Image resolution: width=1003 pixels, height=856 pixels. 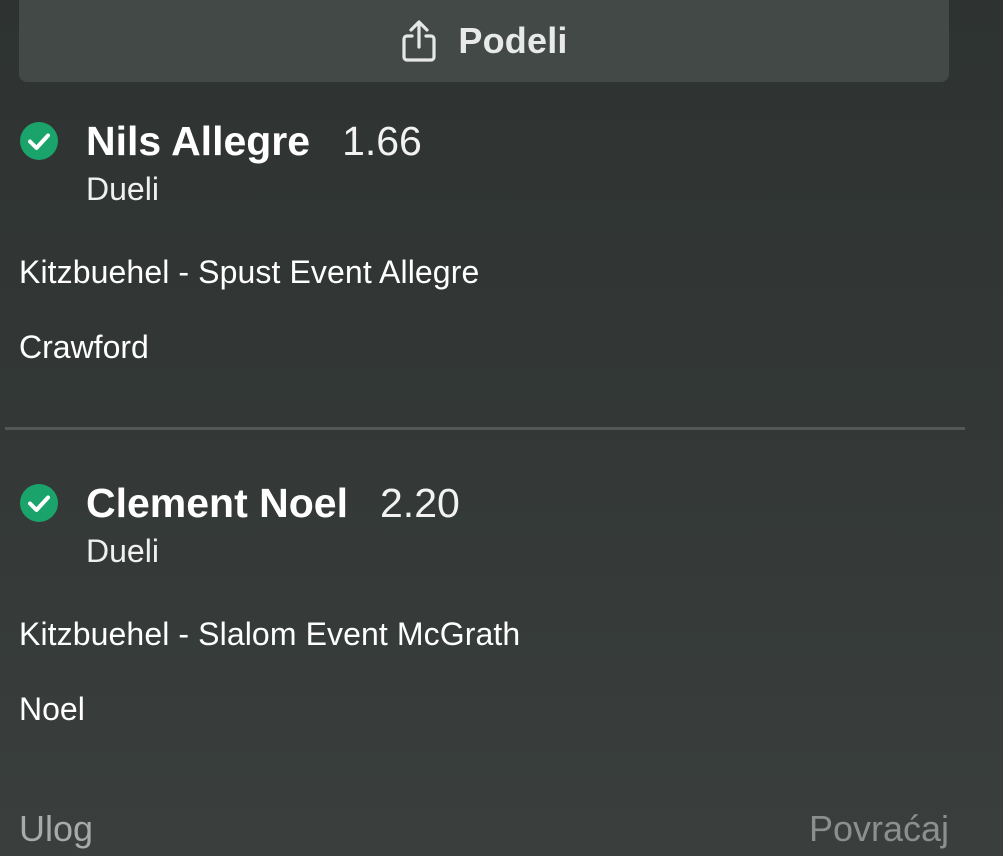 What do you see at coordinates (484, 503) in the screenshot?
I see `bet-leg-header: Clement Noel 2.20` at bounding box center [484, 503].